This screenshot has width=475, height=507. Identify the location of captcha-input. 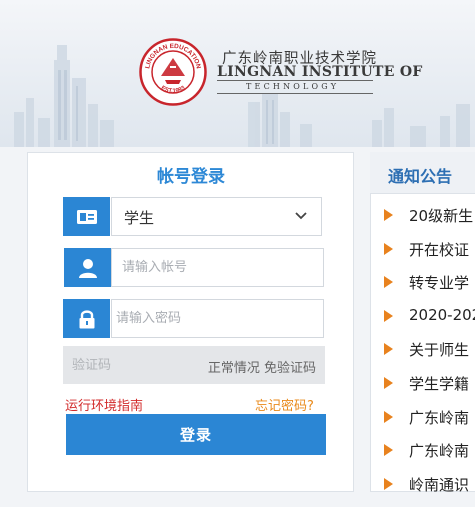
(122, 365).